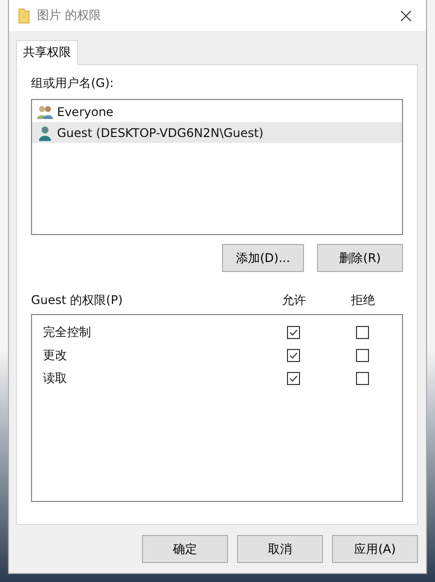  I want to click on user-name: Guest (DESKTOP-VDG6N2N\Guest), so click(160, 133).